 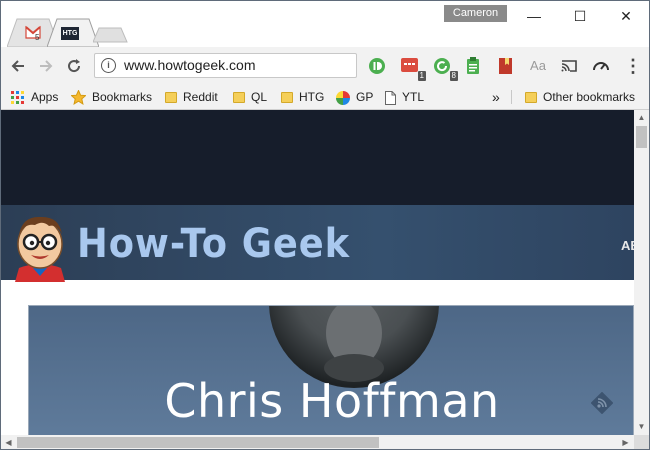 What do you see at coordinates (198, 442) in the screenshot?
I see `horizontal-scroll-thumb` at bounding box center [198, 442].